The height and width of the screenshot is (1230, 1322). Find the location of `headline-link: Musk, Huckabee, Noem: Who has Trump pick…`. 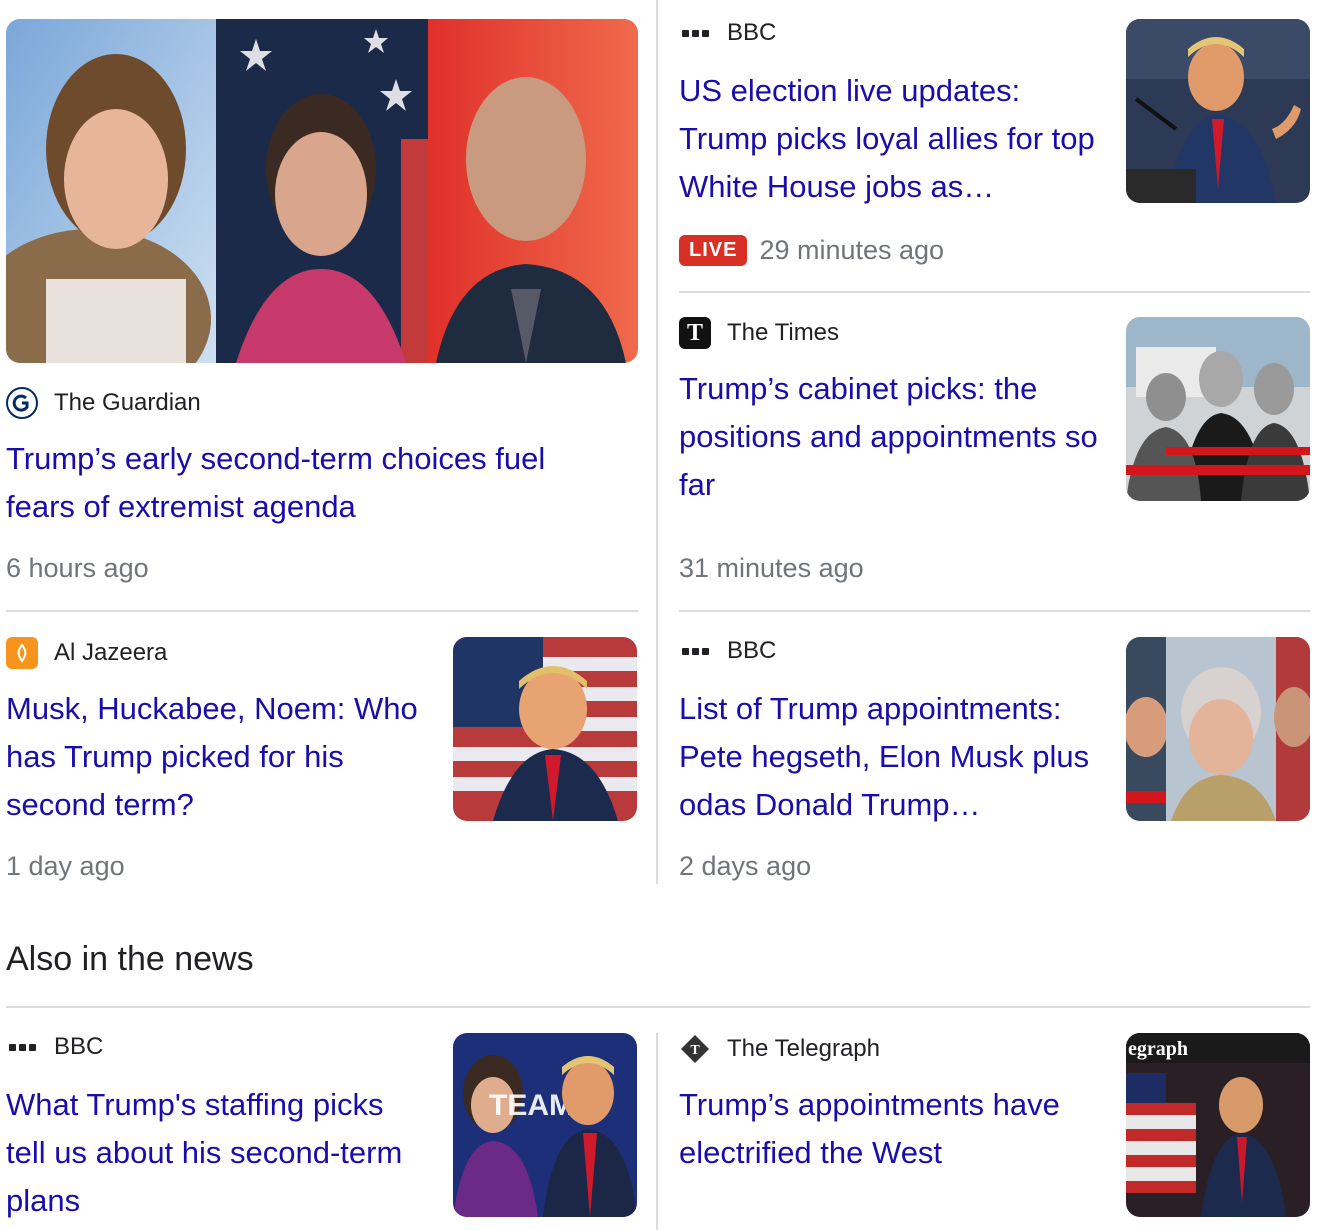

headline-link: Musk, Huckabee, Noem: Who has Trump pick… is located at coordinates (216, 757).